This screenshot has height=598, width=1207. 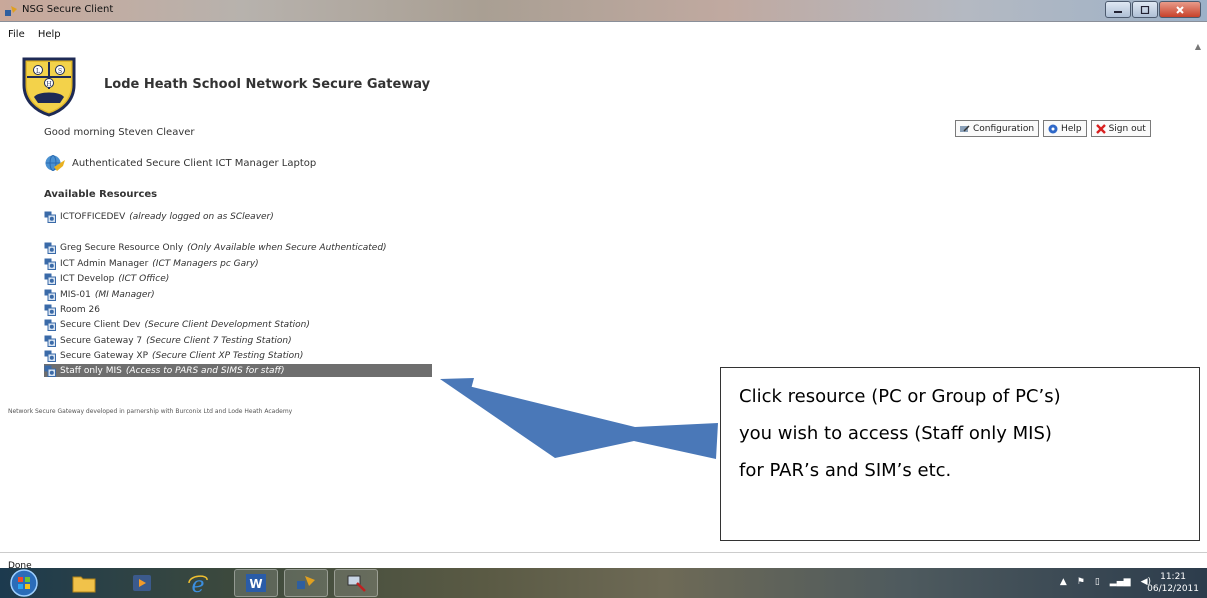 I want to click on taskbar-word: W, so click(x=256, y=583).